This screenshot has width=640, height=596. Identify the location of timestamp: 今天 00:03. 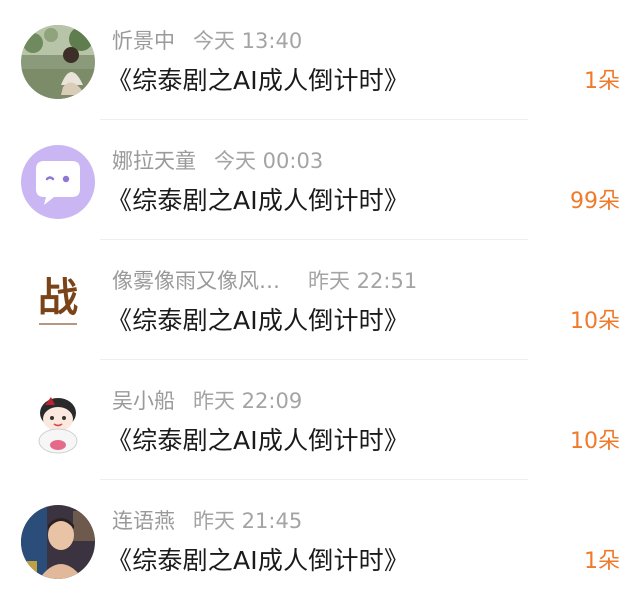
(269, 161).